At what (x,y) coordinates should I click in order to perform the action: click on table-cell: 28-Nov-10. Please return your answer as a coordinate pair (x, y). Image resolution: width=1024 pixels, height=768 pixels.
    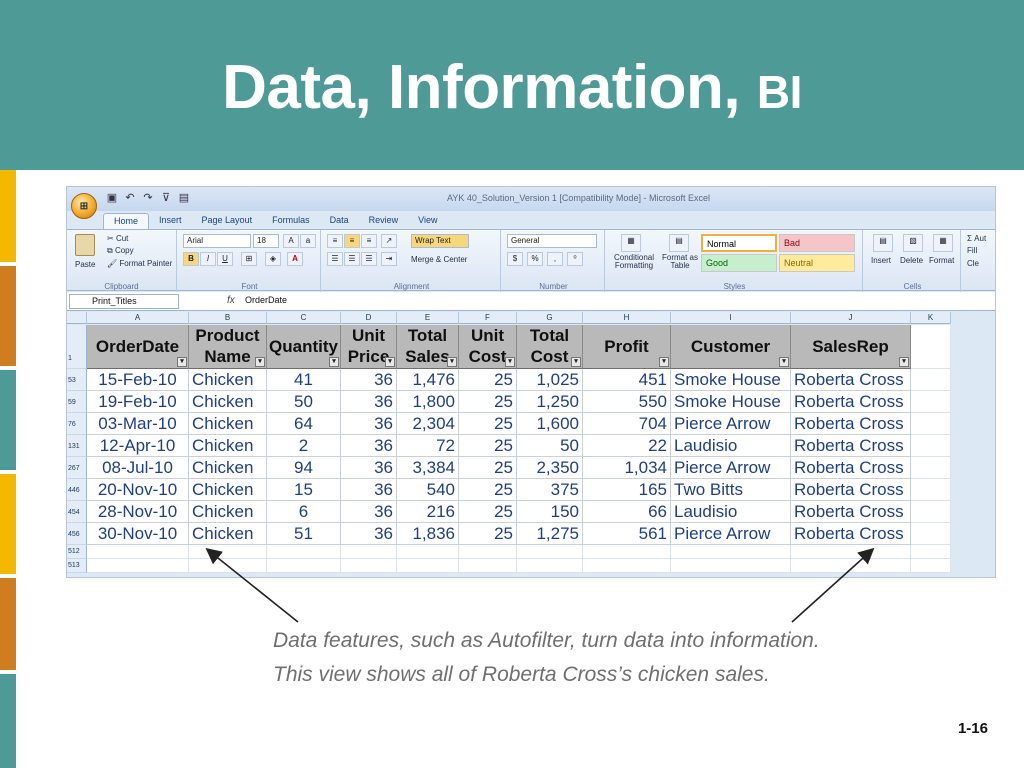
    Looking at the image, I should click on (138, 512).